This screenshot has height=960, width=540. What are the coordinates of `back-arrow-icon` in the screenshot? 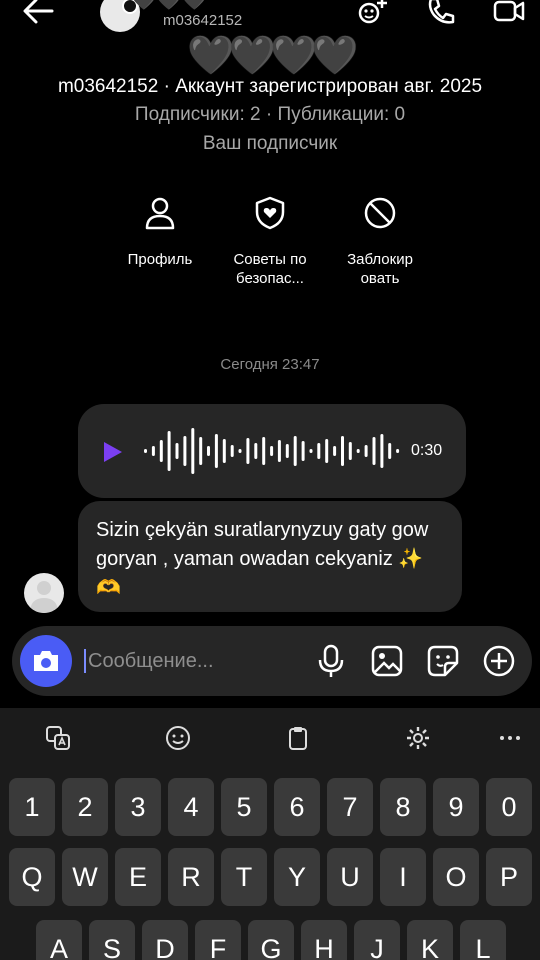 It's located at (38, 17).